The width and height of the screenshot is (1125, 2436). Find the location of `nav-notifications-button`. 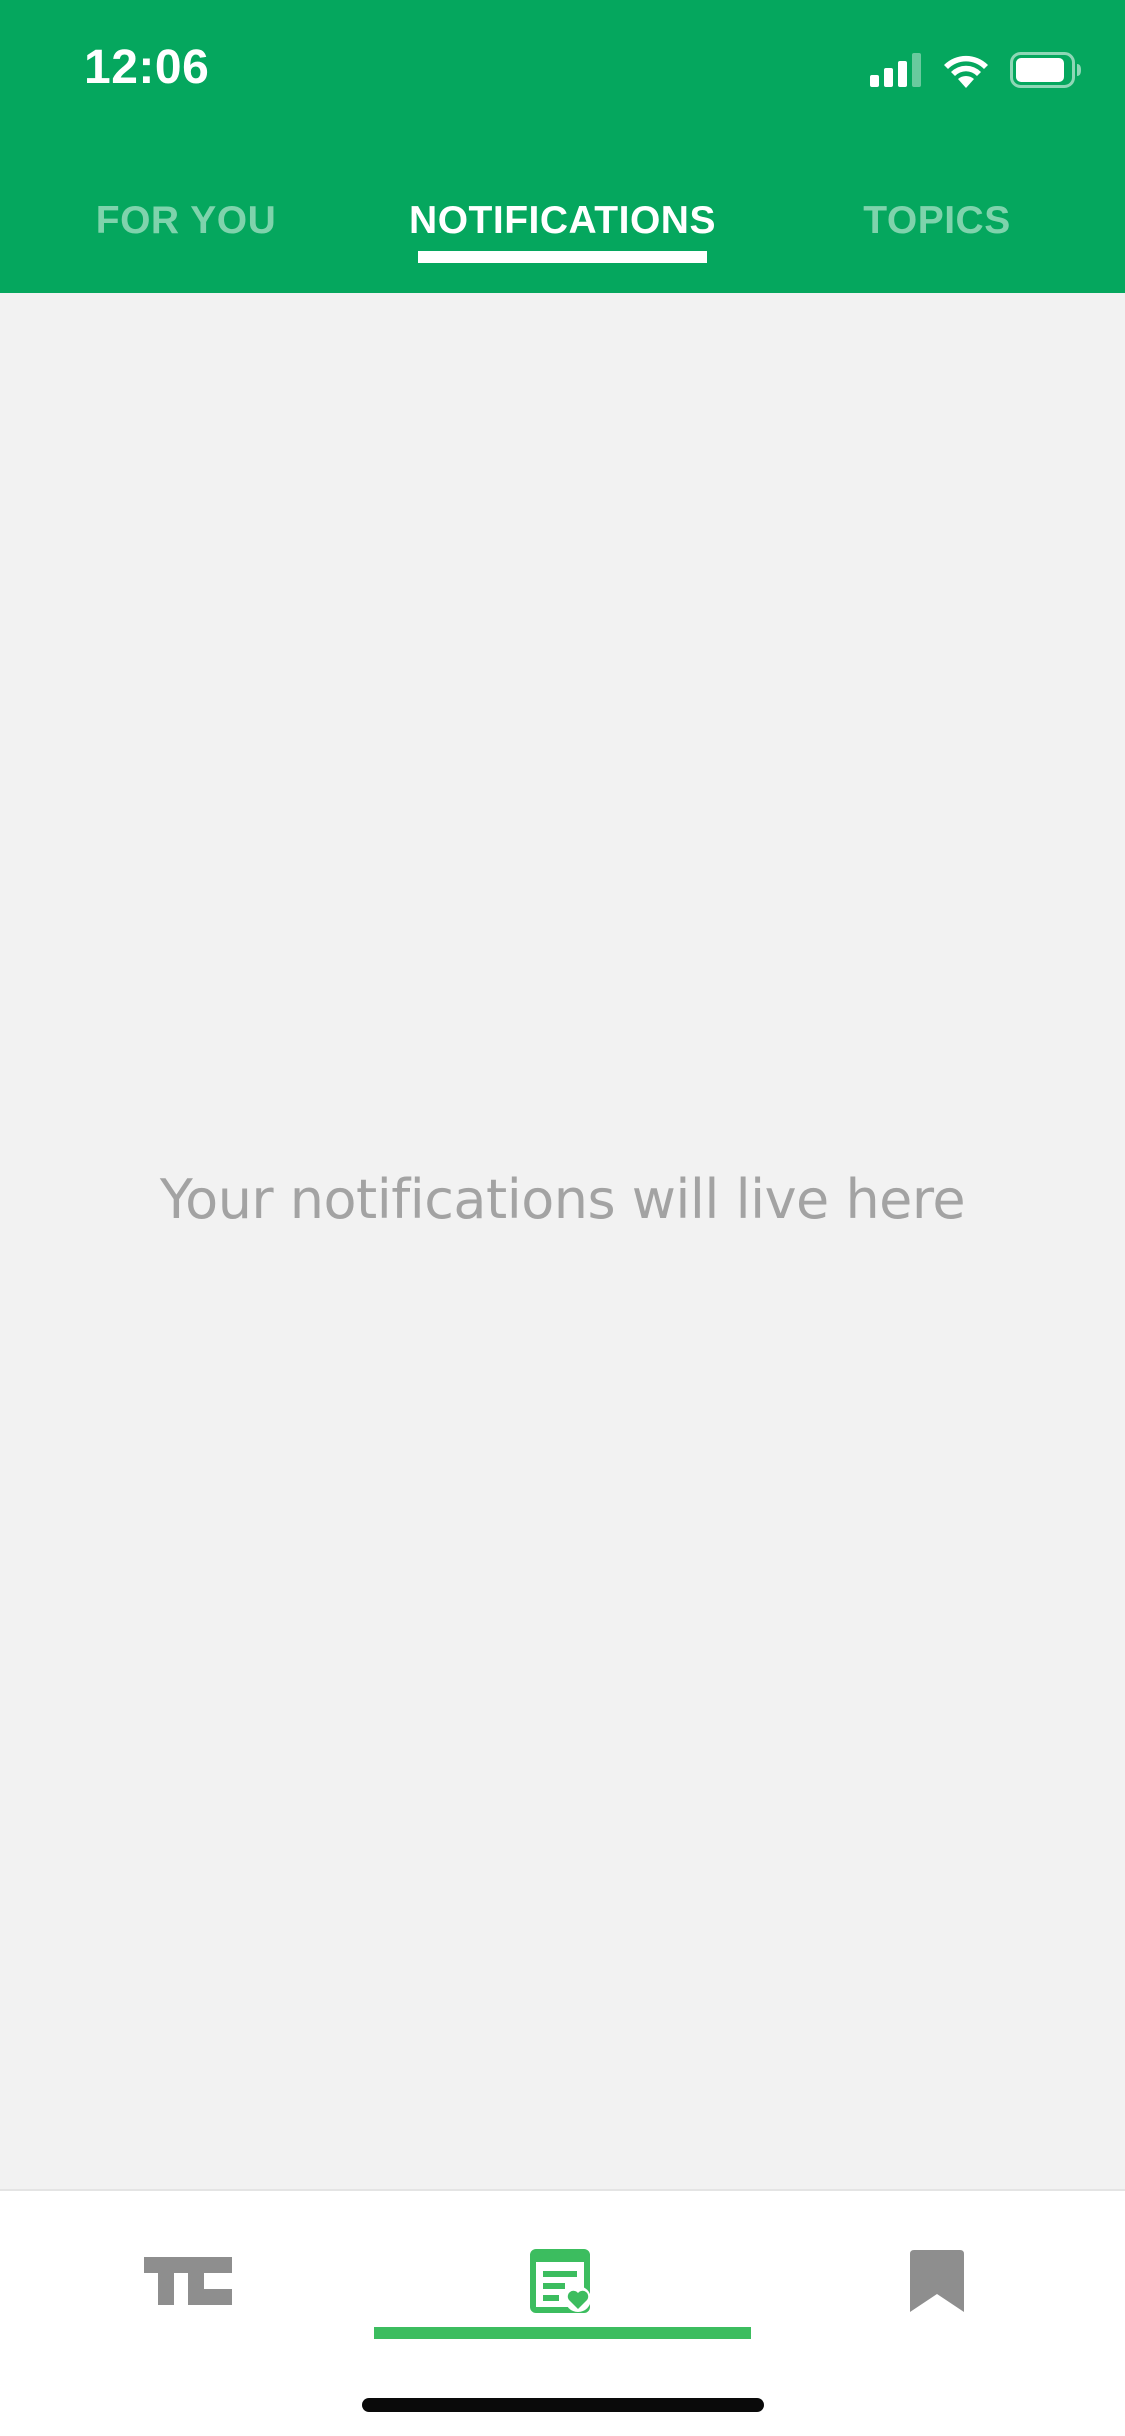

nav-notifications-button is located at coordinates (562, 2281).